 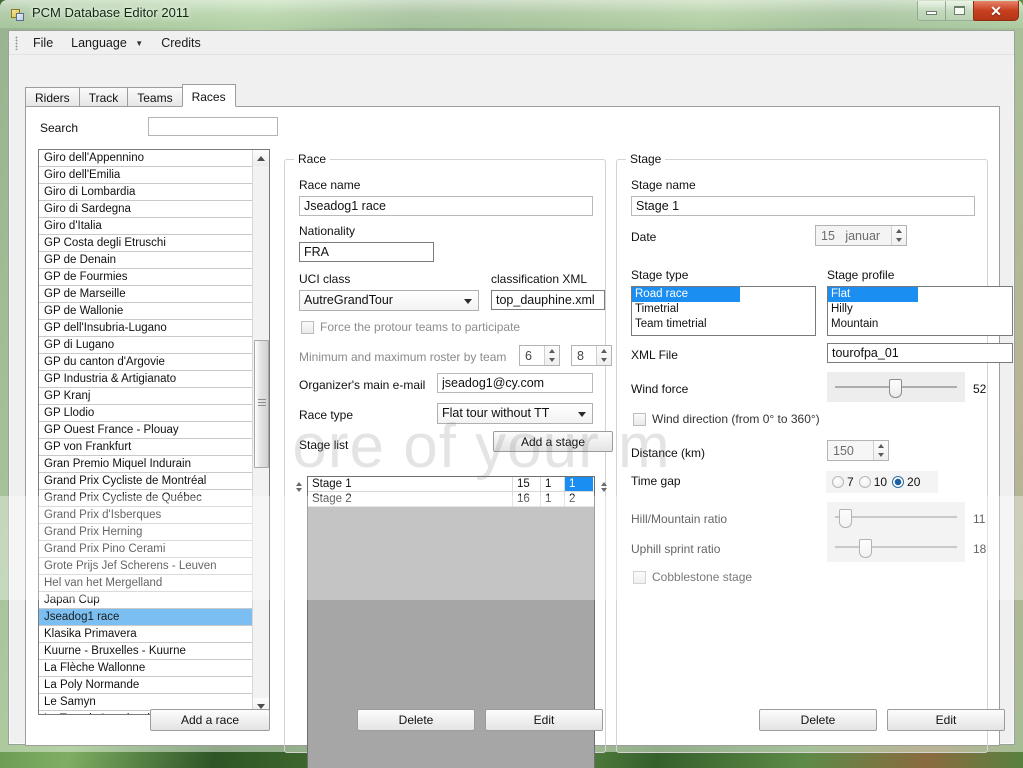 I want to click on stage-profile-option: Flat, so click(x=873, y=294).